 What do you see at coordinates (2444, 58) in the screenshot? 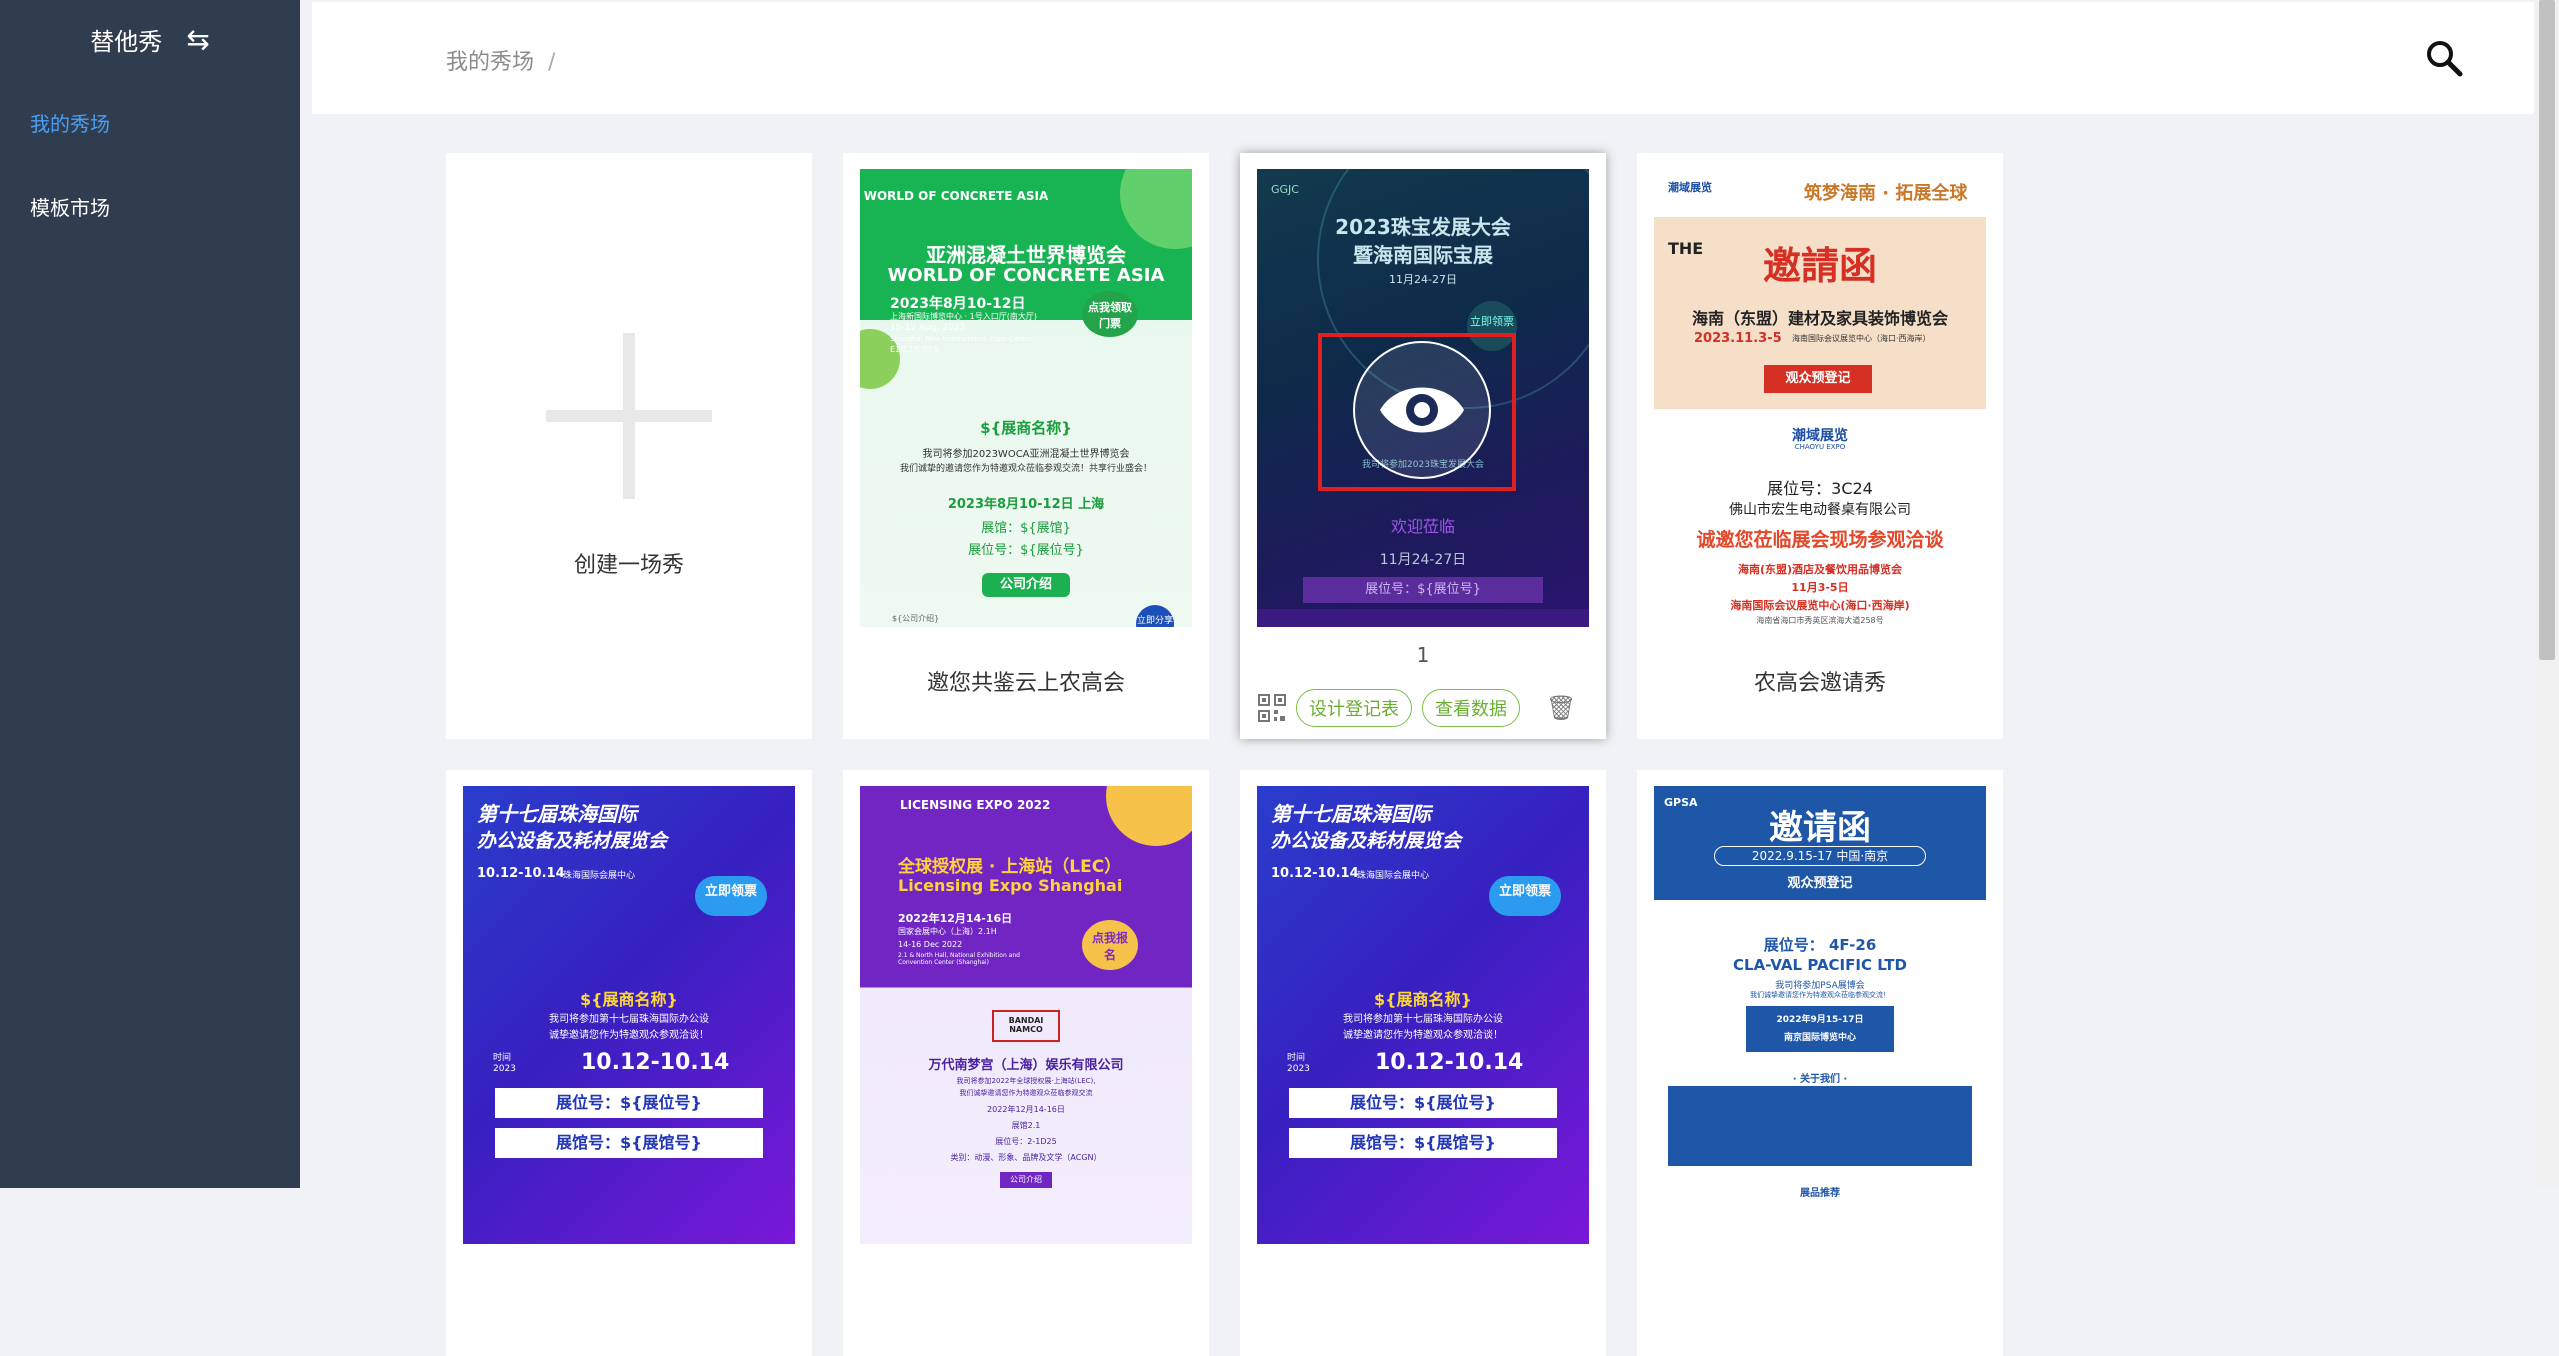
I see `search-icon` at bounding box center [2444, 58].